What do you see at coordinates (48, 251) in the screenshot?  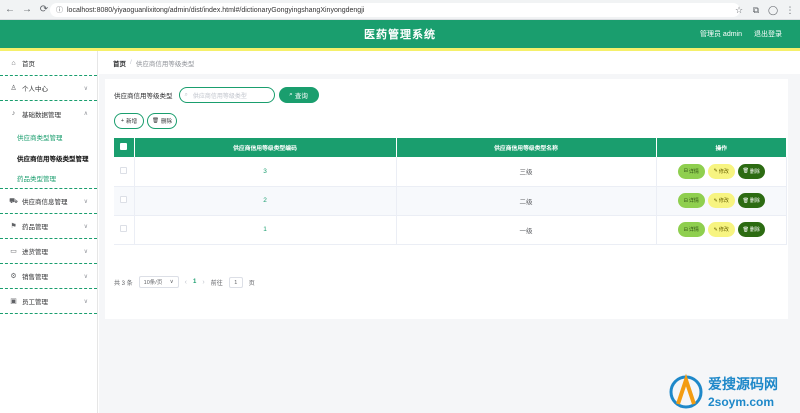 I see `sidebar-item-purchase: ▭ 进货管理 ∨` at bounding box center [48, 251].